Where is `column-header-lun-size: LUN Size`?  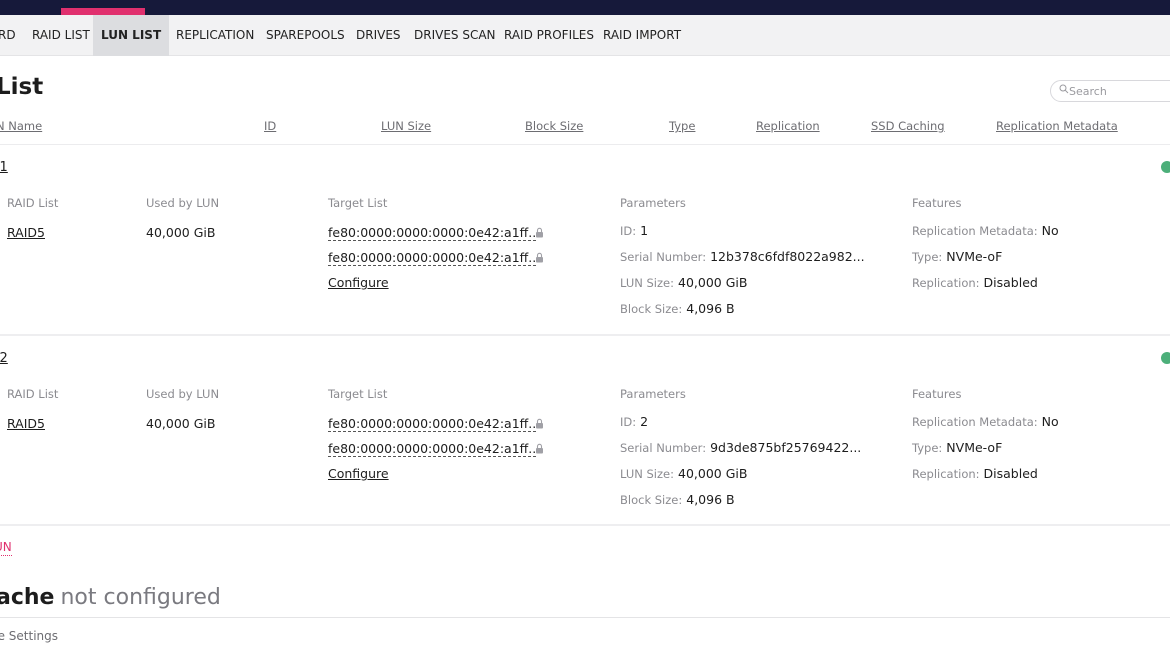 column-header-lun-size: LUN Size is located at coordinates (406, 126).